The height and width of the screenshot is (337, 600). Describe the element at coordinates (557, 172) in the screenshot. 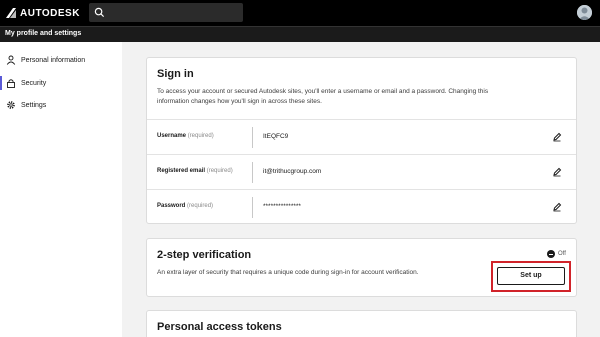

I see `edit-email-icon` at that location.